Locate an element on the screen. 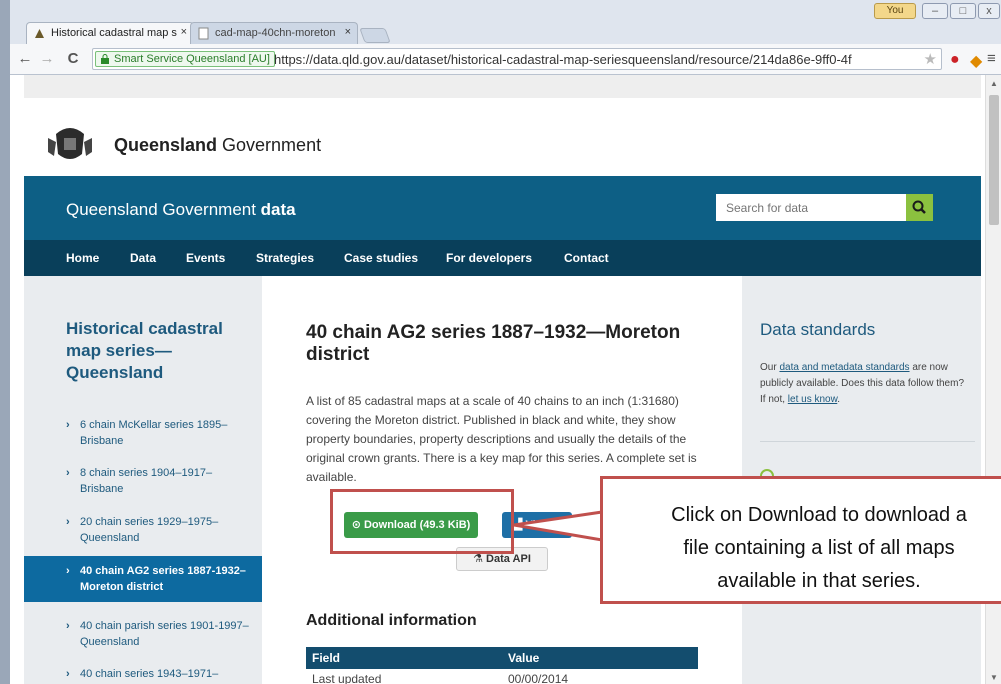 The width and height of the screenshot is (1001, 684). extension-icon: ◆ is located at coordinates (976, 61).